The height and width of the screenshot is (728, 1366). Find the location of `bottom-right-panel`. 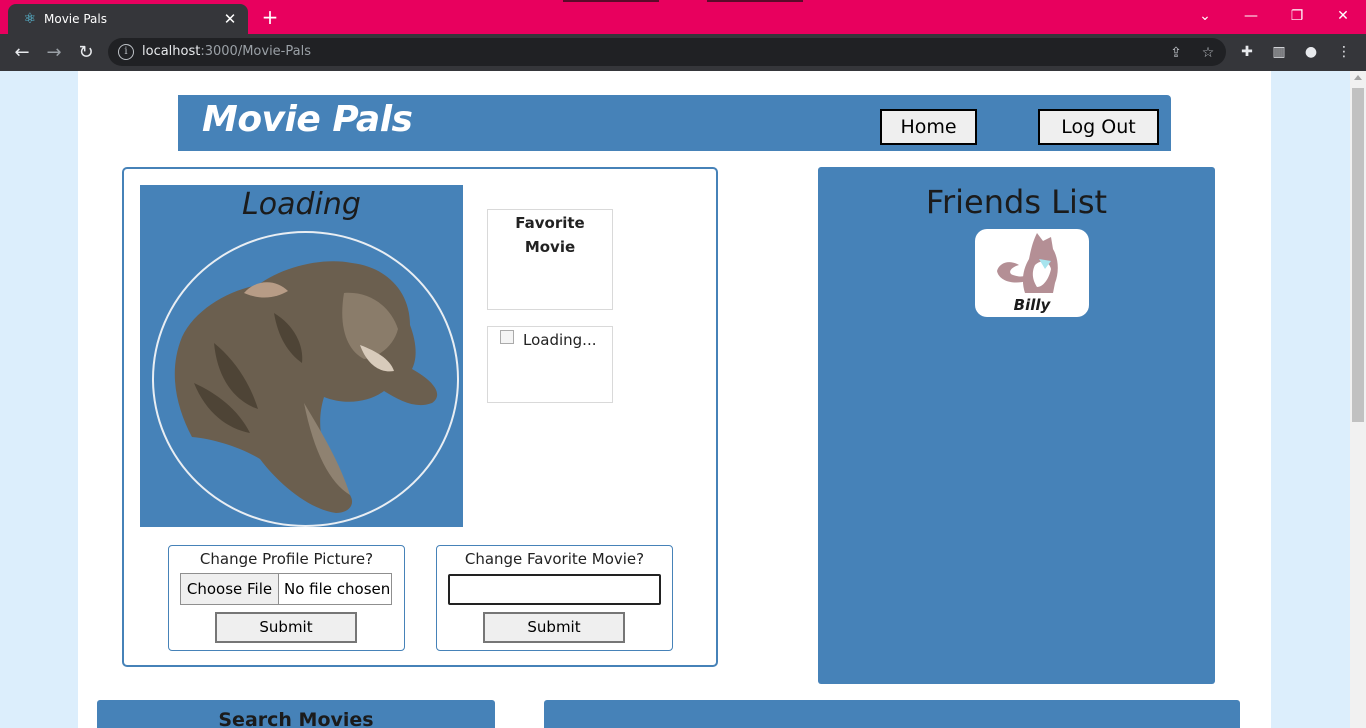

bottom-right-panel is located at coordinates (892, 714).